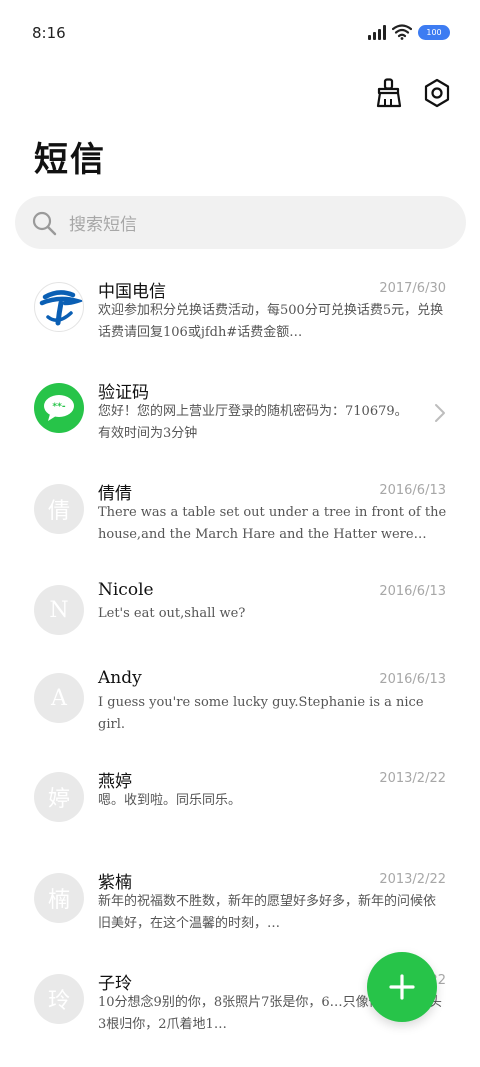 This screenshot has height=1067, width=480. Describe the element at coordinates (126, 590) in the screenshot. I see `contact-name: Nicole` at that location.